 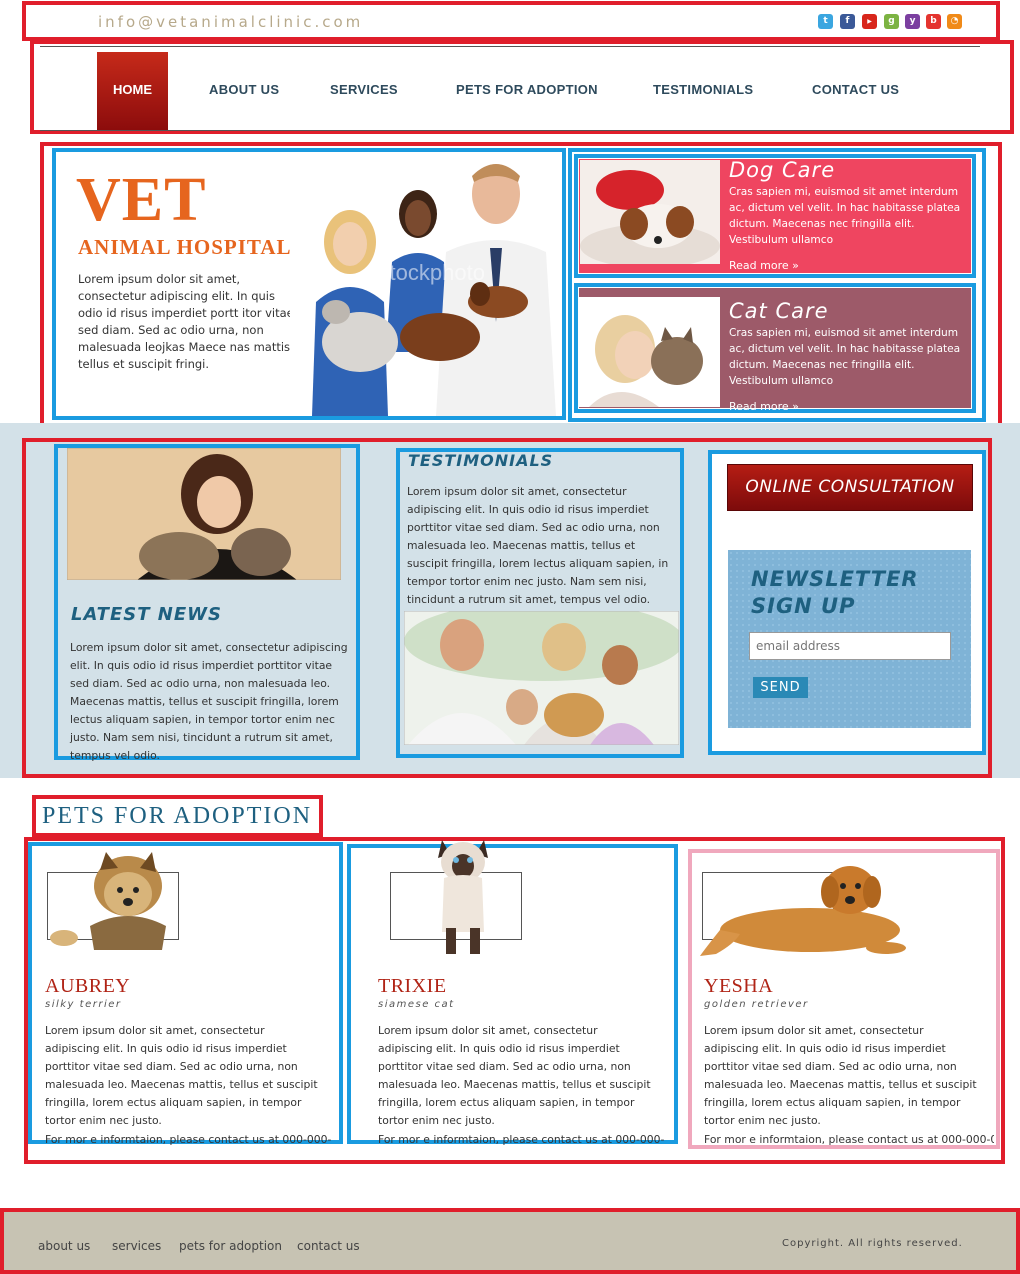 What do you see at coordinates (541, 678) in the screenshot?
I see `testimonials-family-photo` at bounding box center [541, 678].